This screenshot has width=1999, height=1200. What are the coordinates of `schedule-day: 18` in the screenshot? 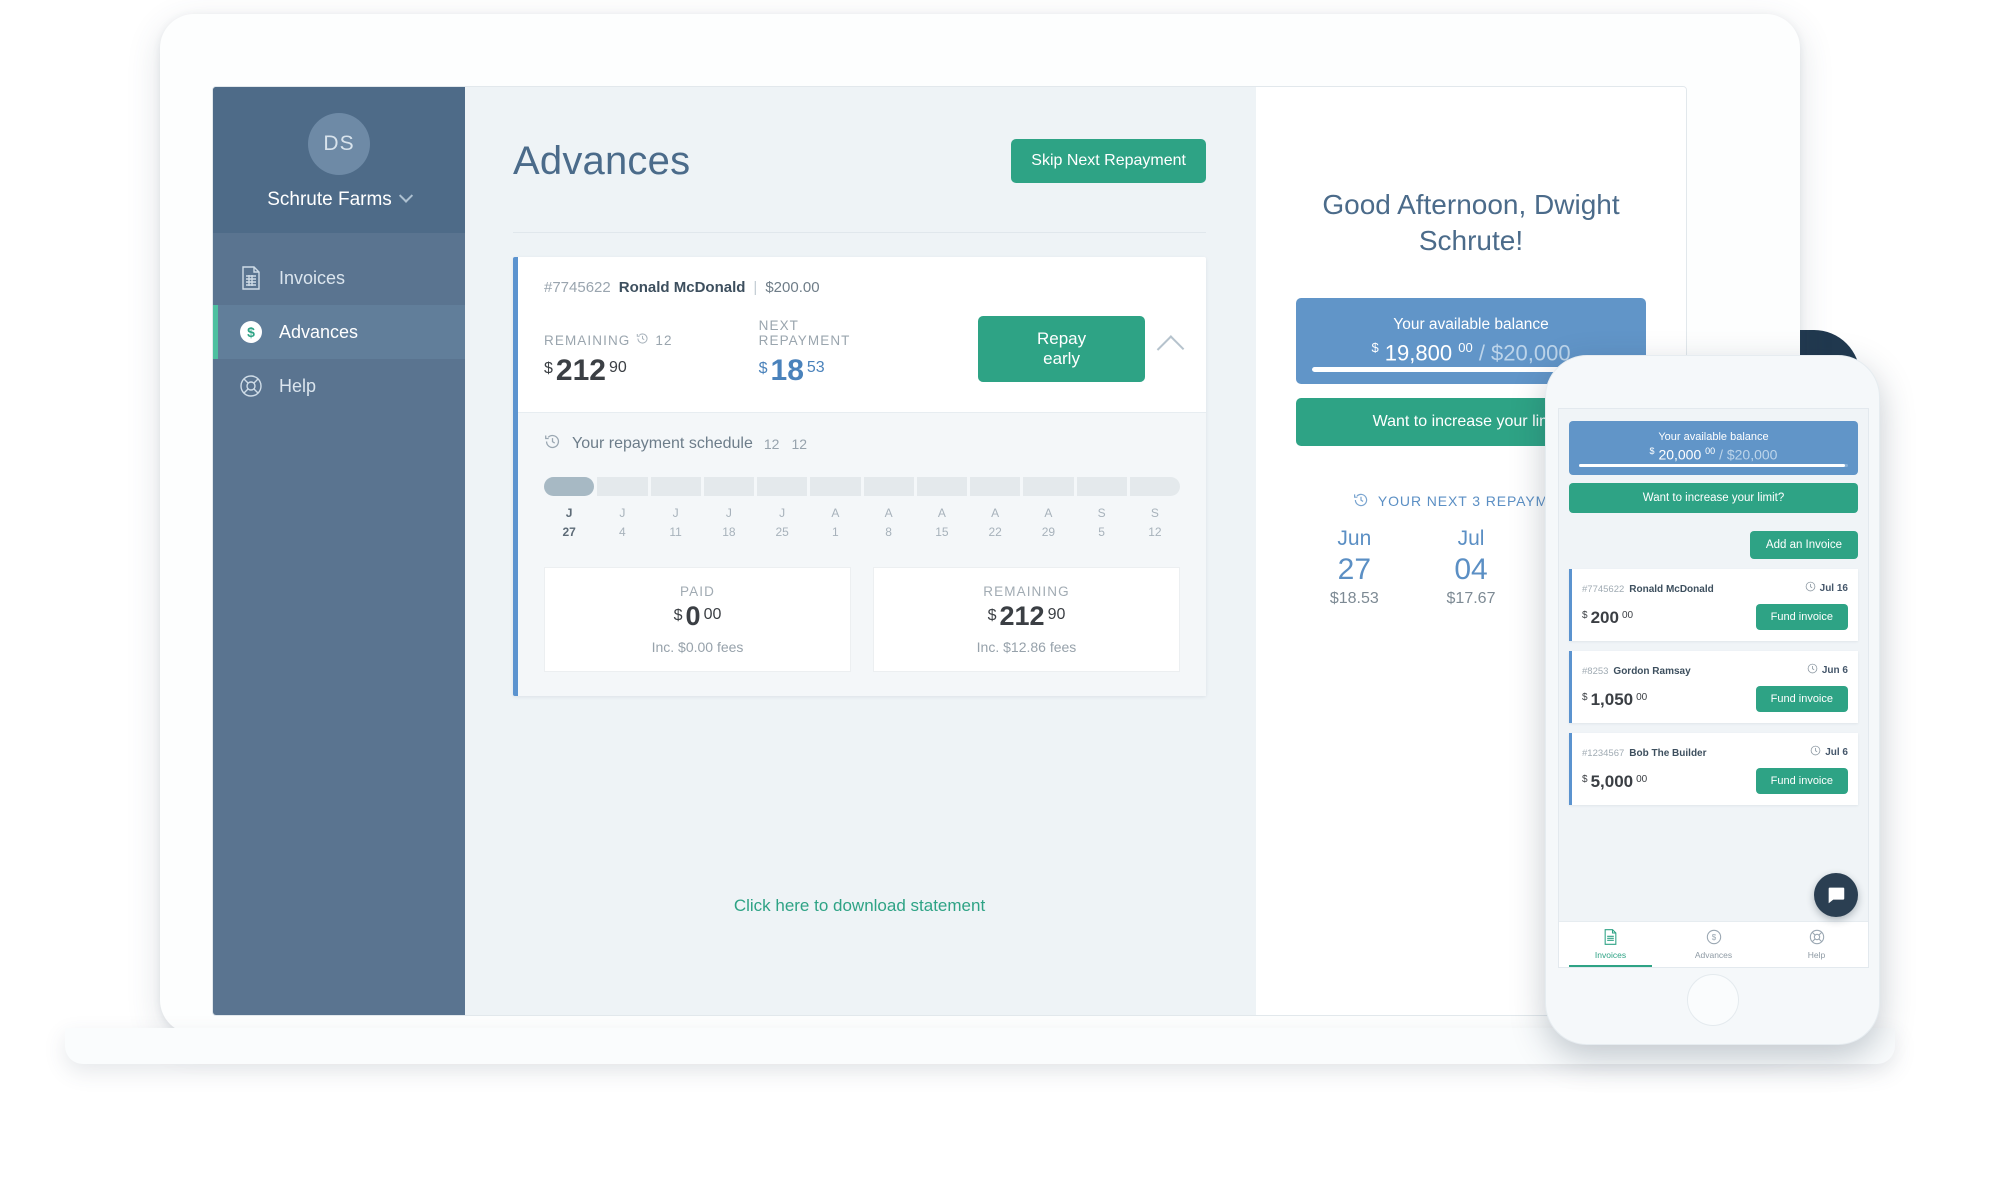 It's located at (729, 531).